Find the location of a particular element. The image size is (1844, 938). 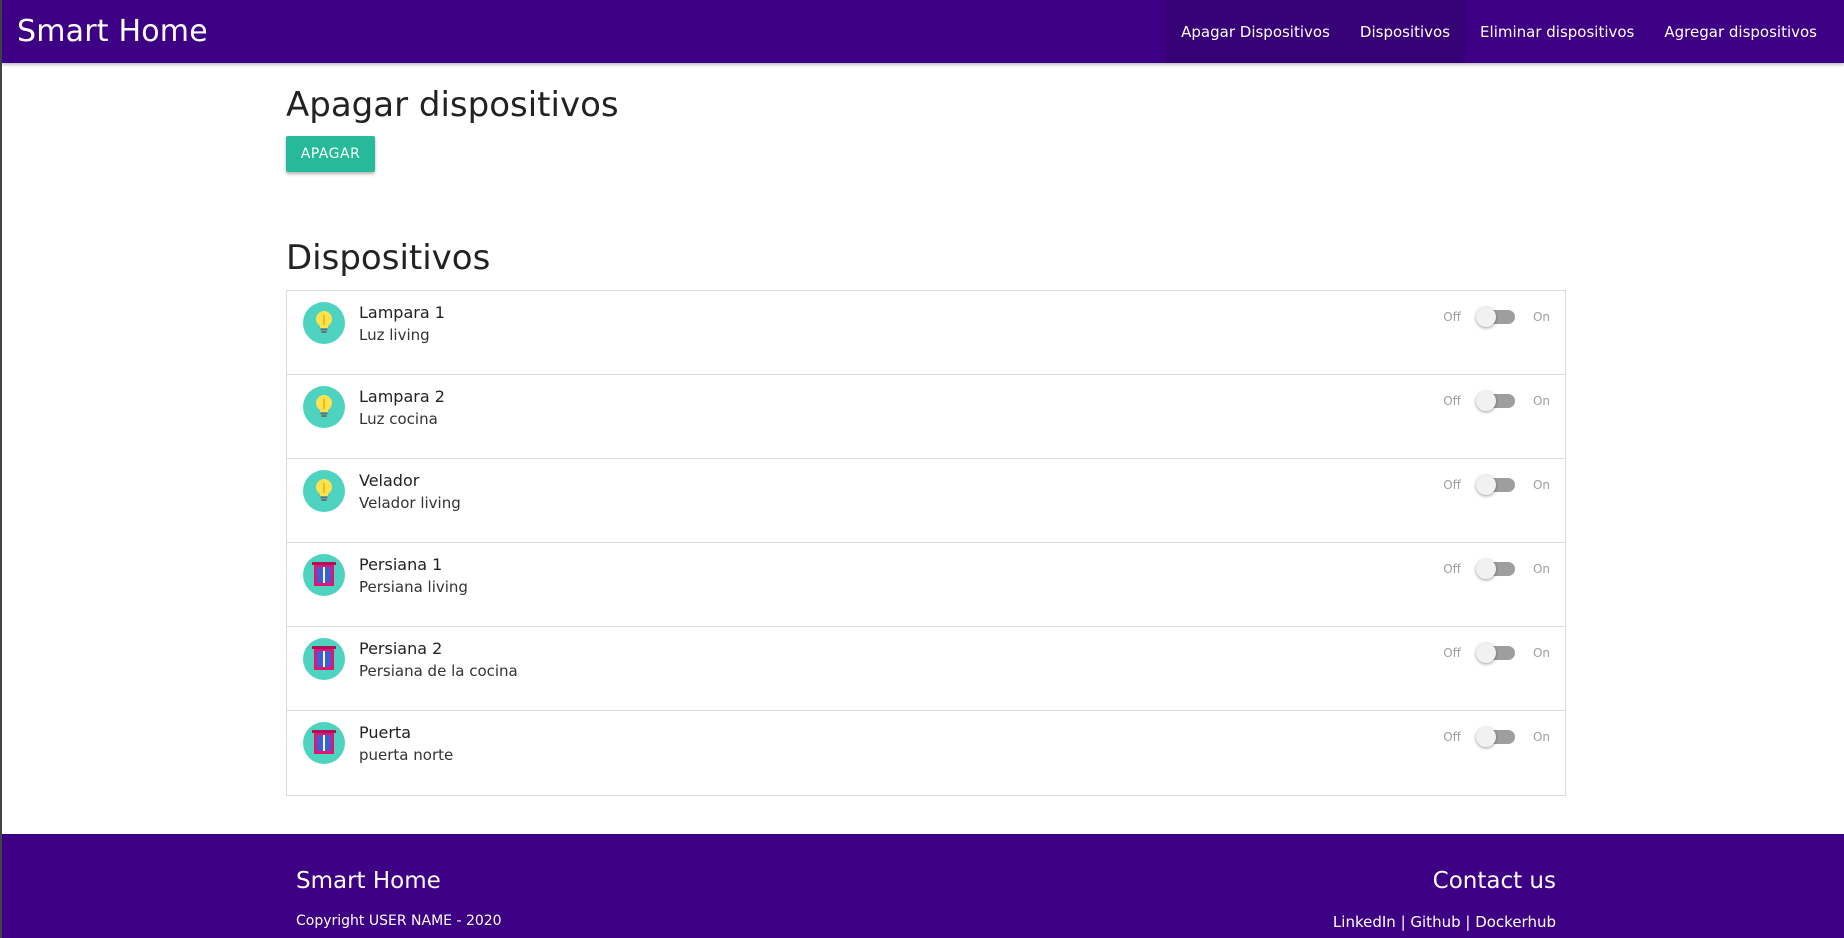

device-description: puerta norte is located at coordinates (406, 755).